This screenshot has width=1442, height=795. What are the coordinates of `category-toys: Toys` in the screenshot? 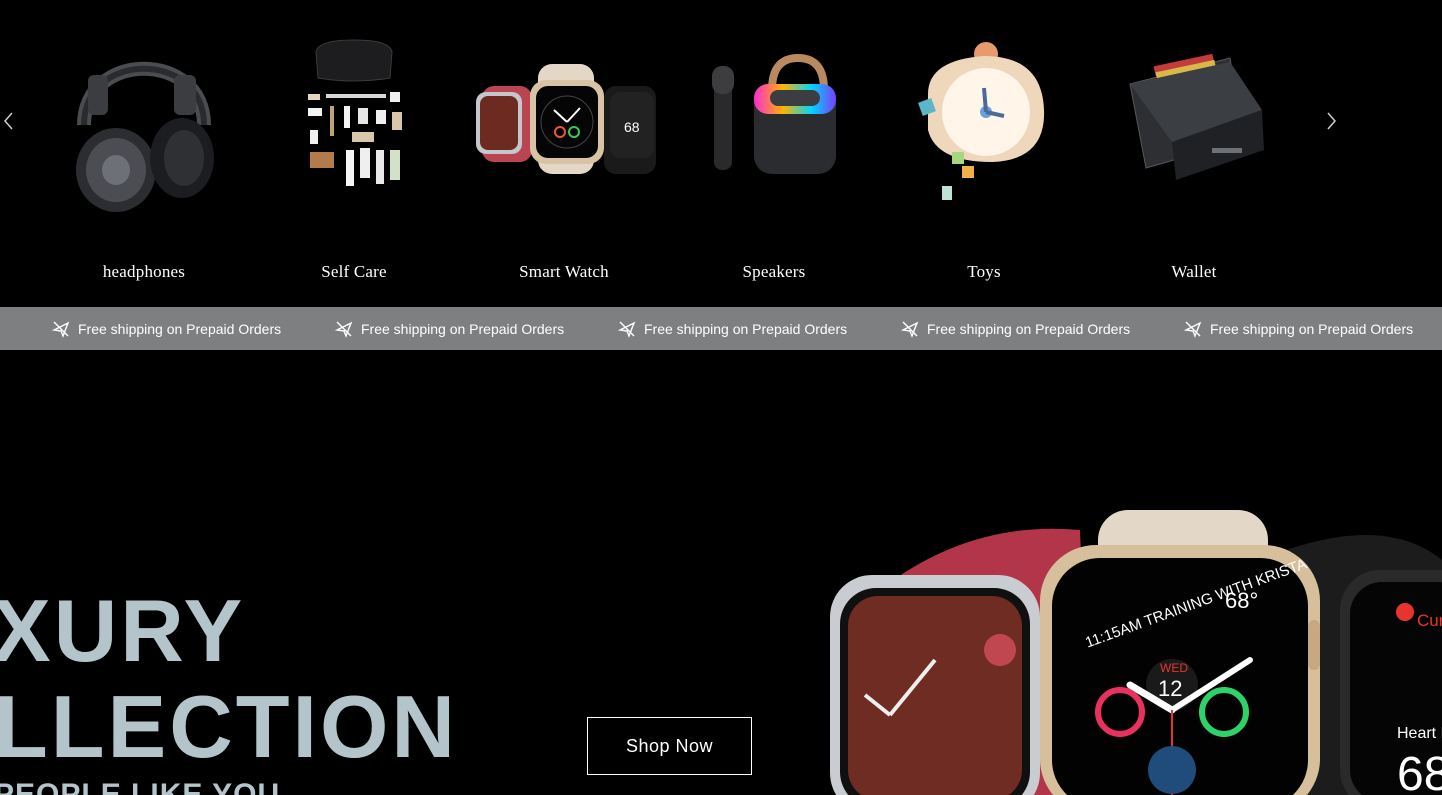 It's located at (984, 155).